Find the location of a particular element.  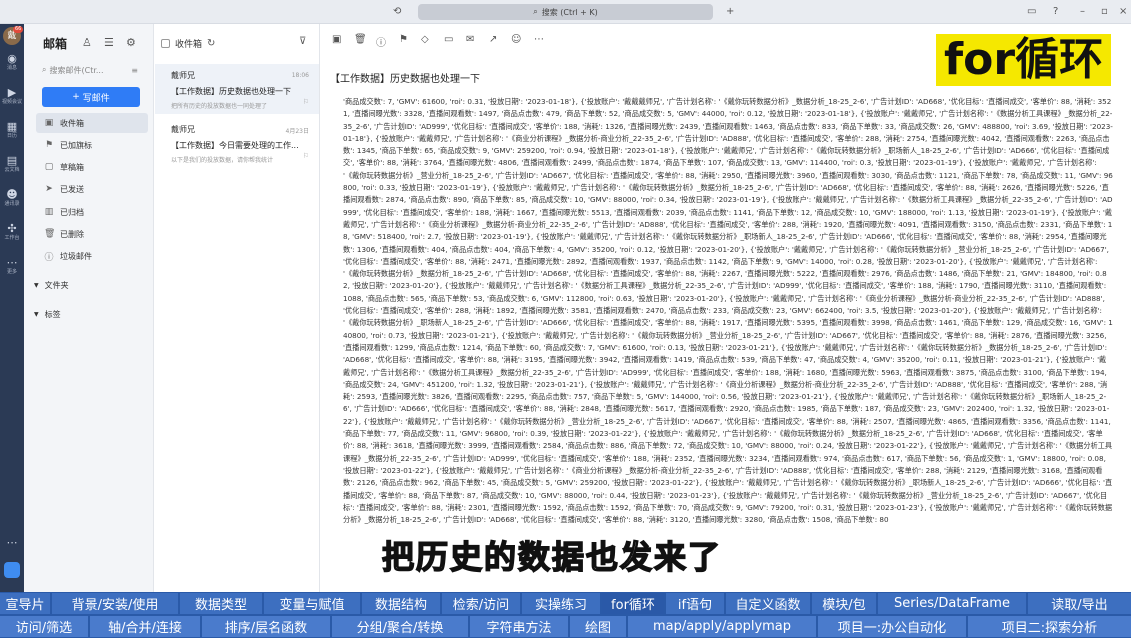

select-all-checkbox is located at coordinates (165, 43).